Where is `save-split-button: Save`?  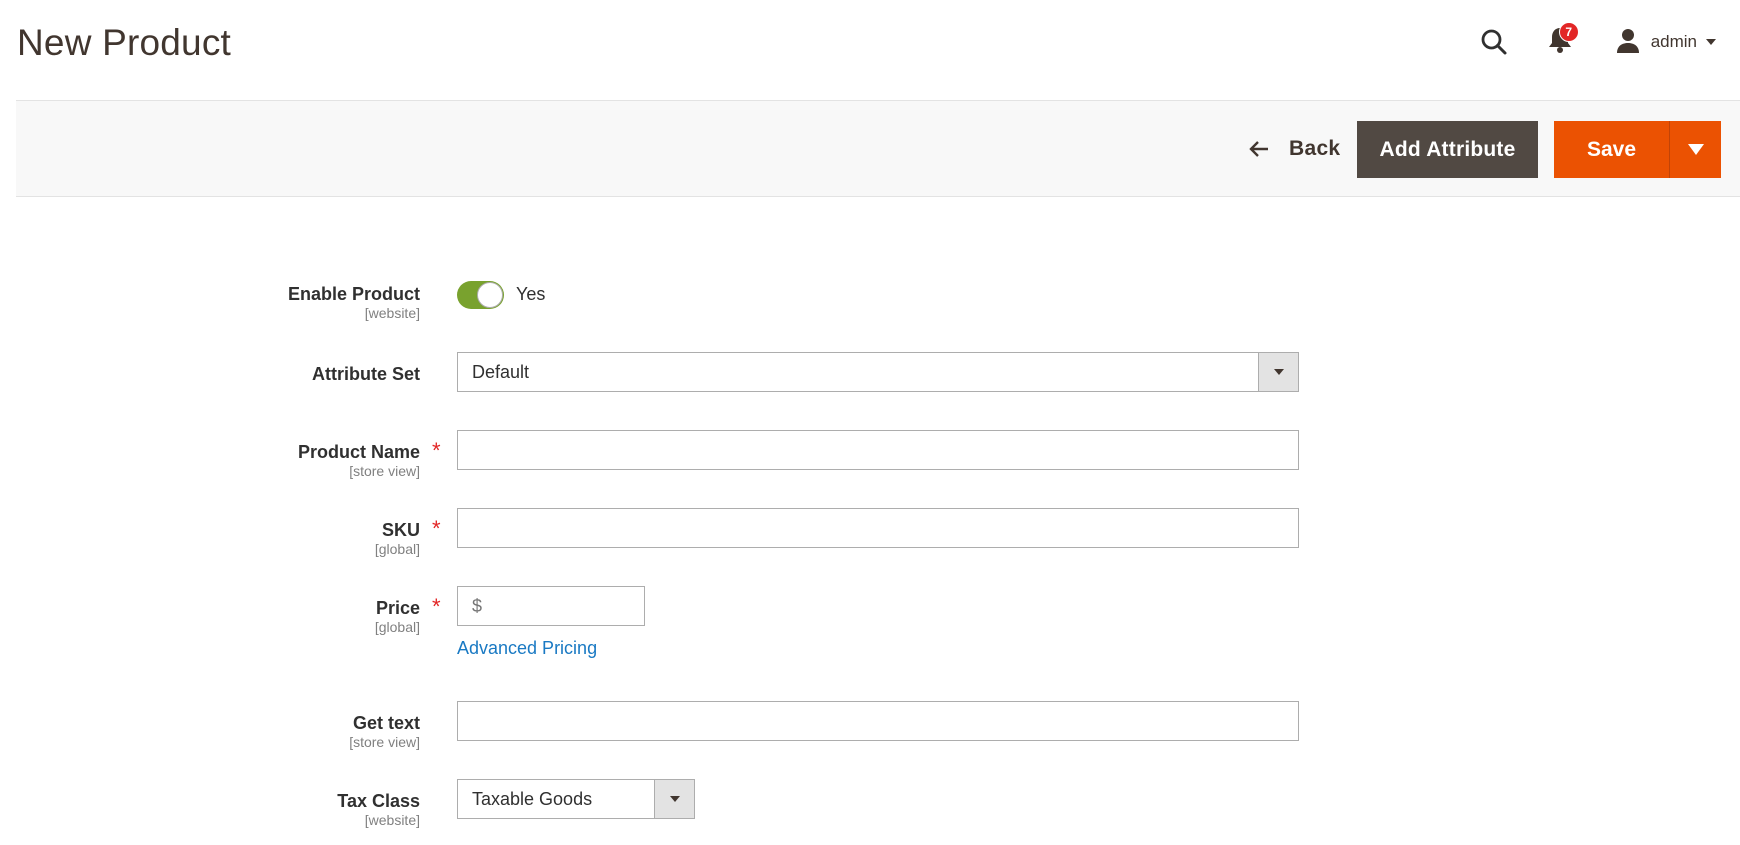 save-split-button: Save is located at coordinates (1637, 149).